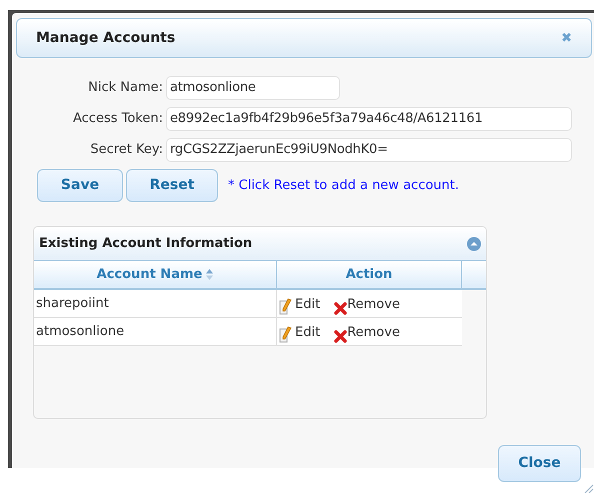  What do you see at coordinates (125, 88) in the screenshot?
I see `field-label: Nick Name:` at bounding box center [125, 88].